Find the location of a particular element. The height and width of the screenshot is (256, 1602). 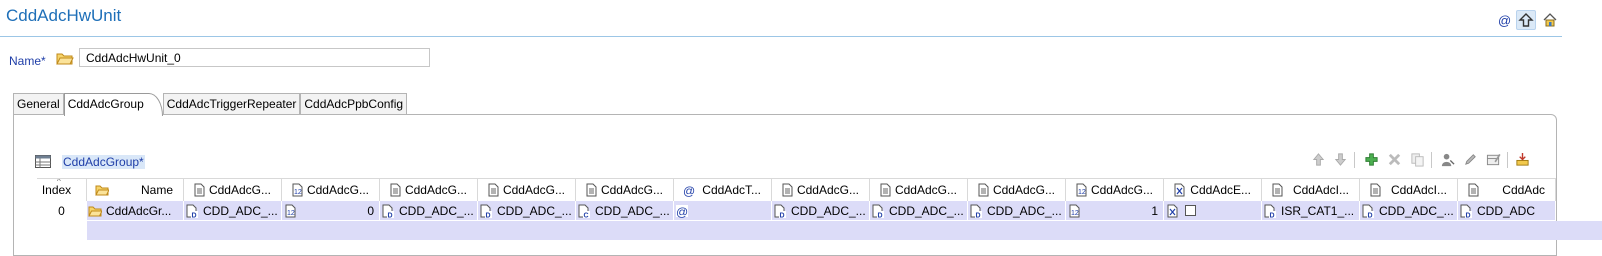

add-icon is located at coordinates (1371, 159).